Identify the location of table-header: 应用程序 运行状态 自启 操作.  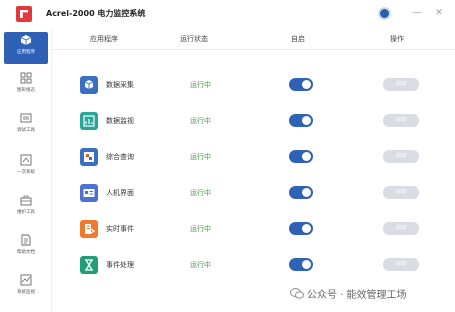
(253, 39).